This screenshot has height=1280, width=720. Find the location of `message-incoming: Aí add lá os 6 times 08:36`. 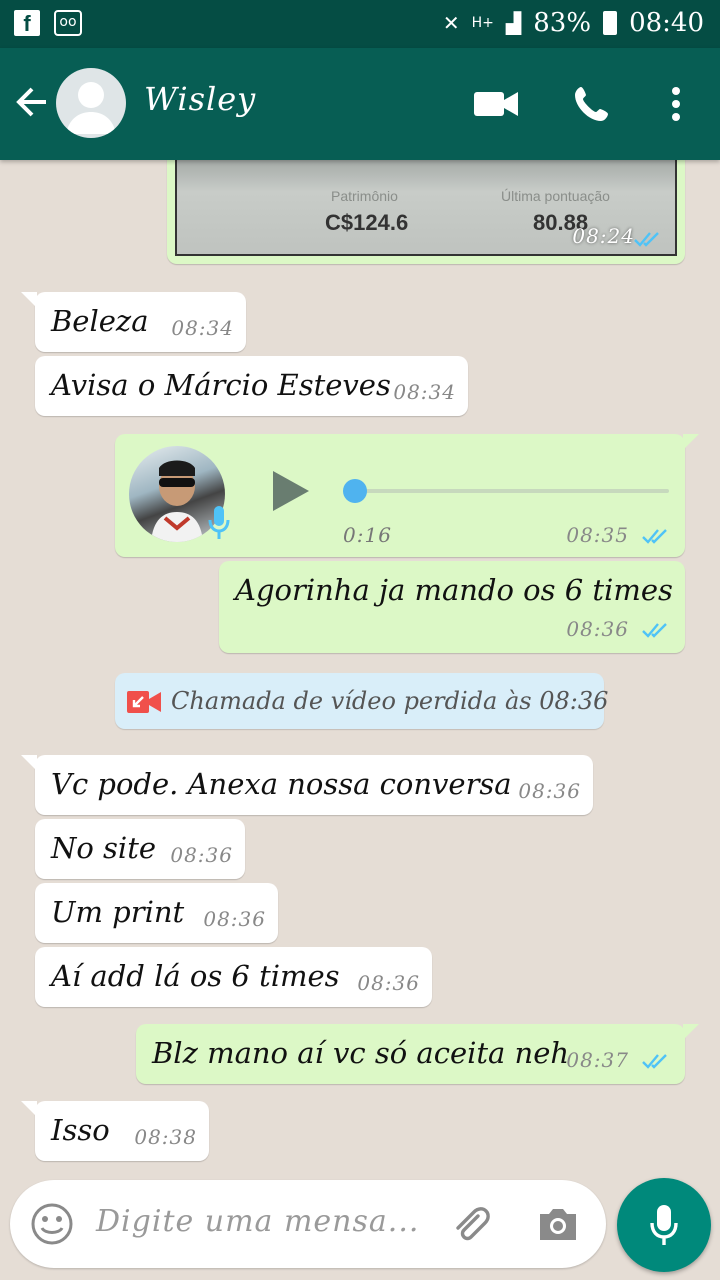

message-incoming: Aí add lá os 6 times 08:36 is located at coordinates (233, 977).